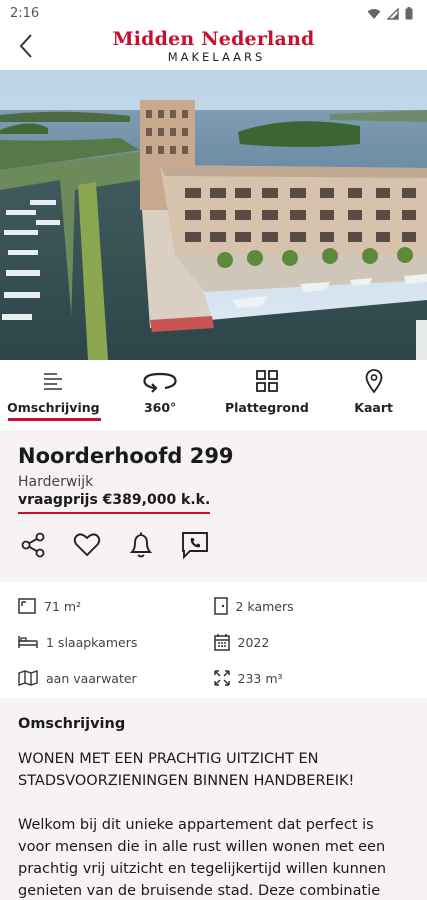 This screenshot has width=427, height=900. Describe the element at coordinates (92, 642) in the screenshot. I see `feature-bedrooms-value: 1 slaapkamers` at that location.